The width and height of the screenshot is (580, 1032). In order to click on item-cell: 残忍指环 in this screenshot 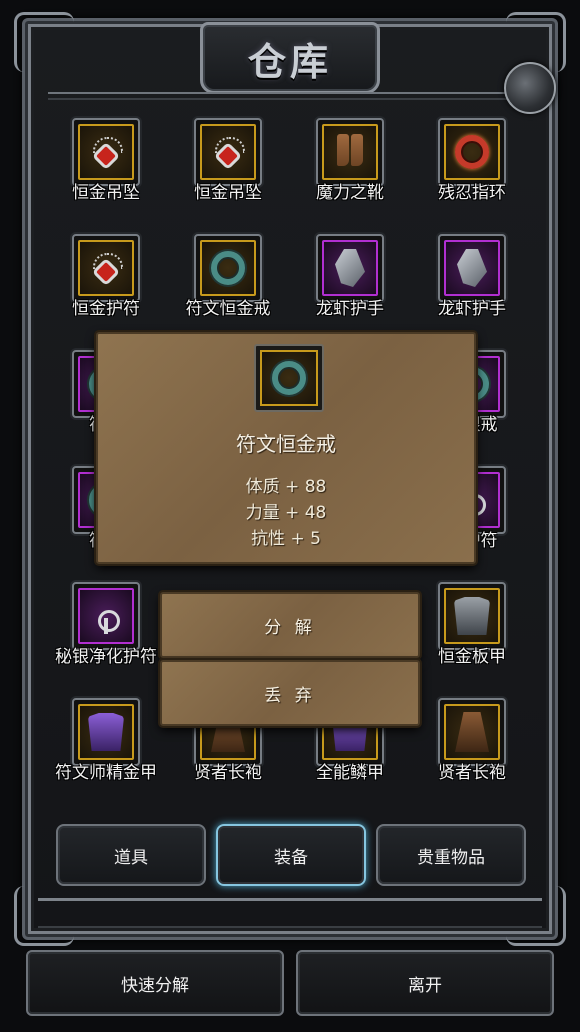, I will do `click(472, 166)`.